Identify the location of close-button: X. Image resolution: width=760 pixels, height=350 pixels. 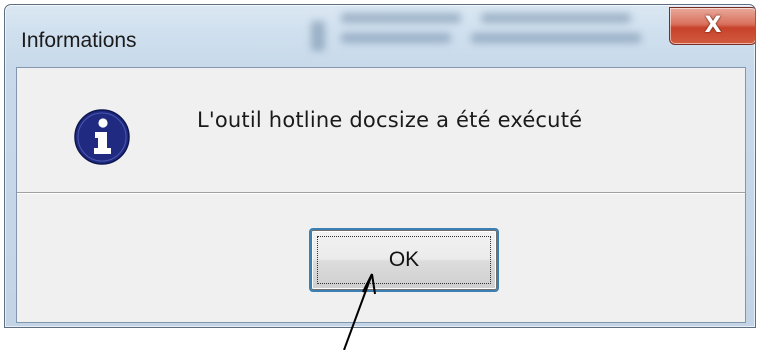
(712, 26).